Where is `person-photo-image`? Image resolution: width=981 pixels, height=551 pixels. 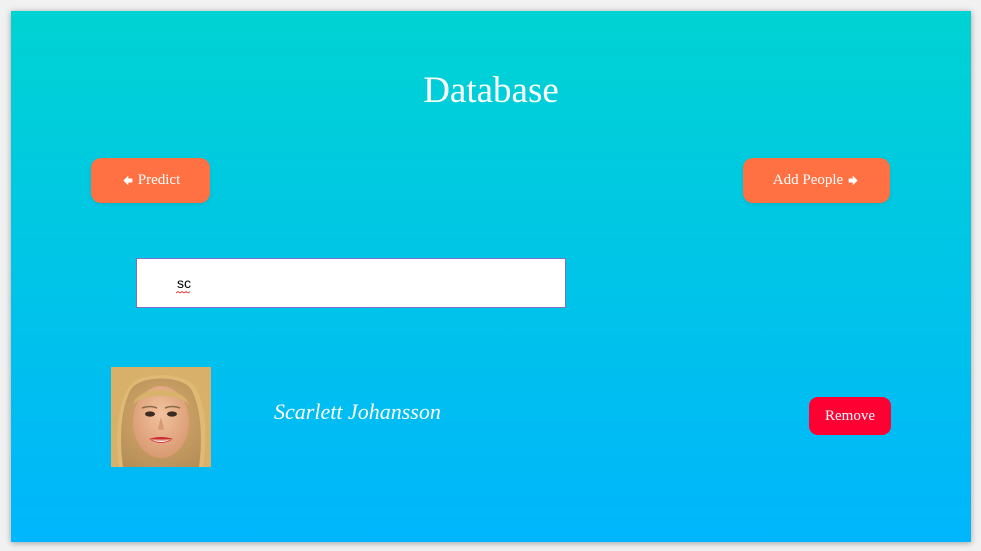
person-photo-image is located at coordinates (161, 417).